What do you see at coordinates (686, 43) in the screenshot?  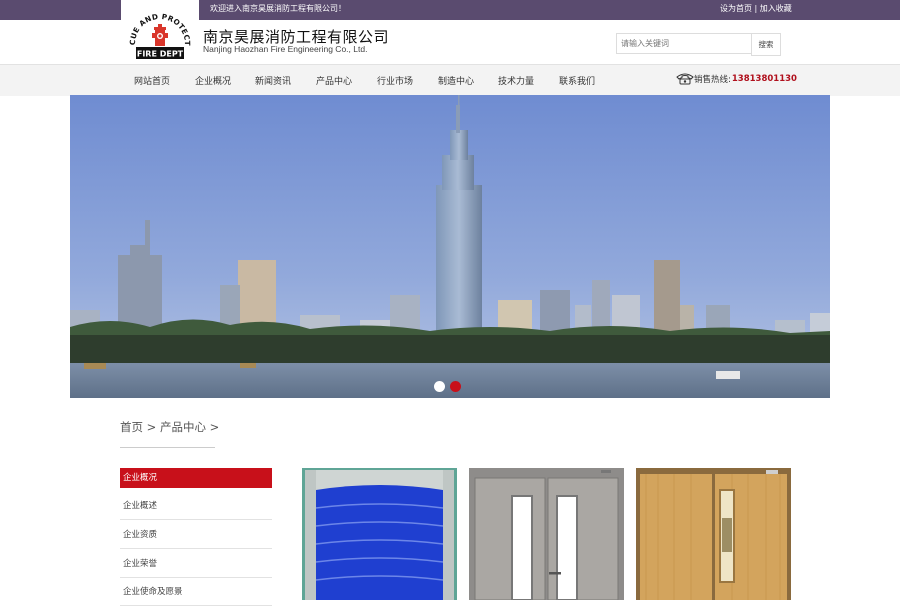 I see `search-input` at bounding box center [686, 43].